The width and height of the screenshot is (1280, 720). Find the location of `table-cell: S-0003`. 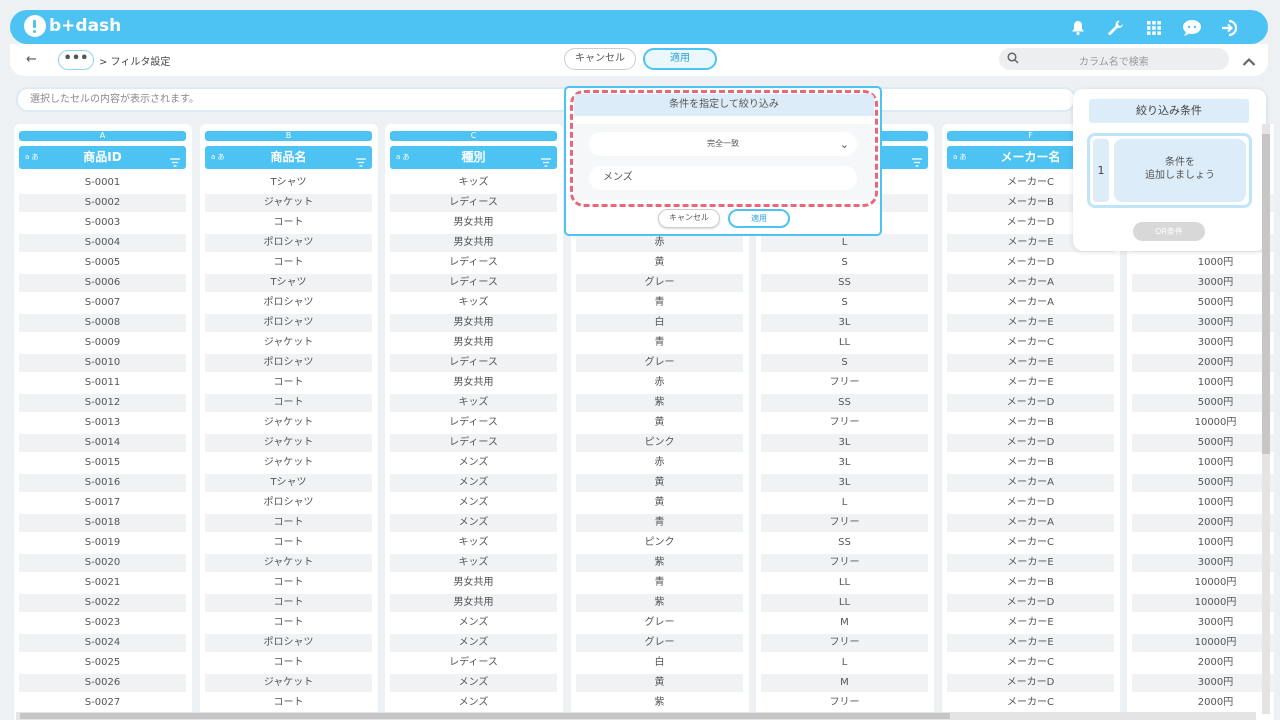

table-cell: S-0003 is located at coordinates (102, 223).